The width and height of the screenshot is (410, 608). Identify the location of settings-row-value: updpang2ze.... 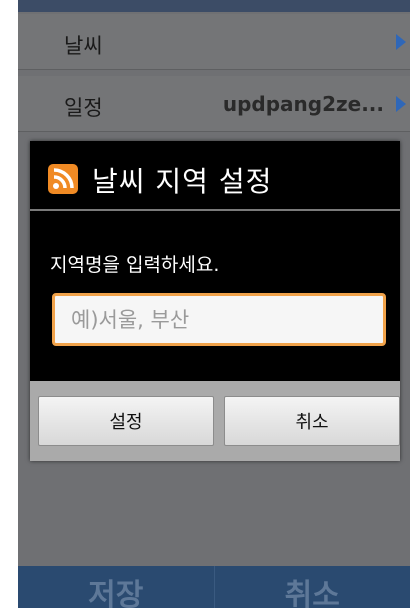
(303, 104).